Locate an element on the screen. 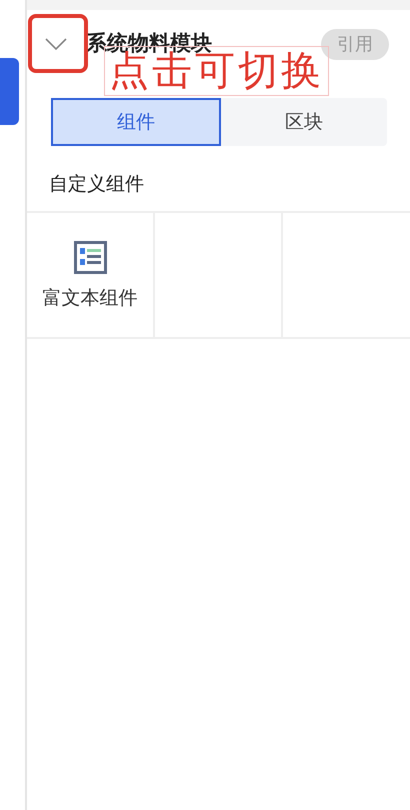  section-title: 自定义组件 is located at coordinates (97, 184).